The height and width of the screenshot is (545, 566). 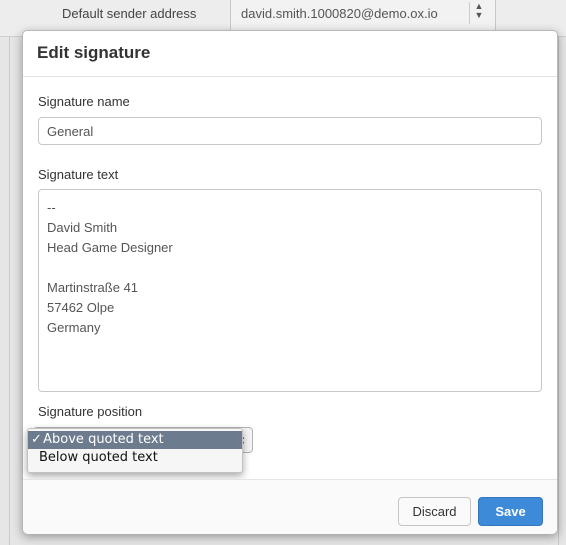 What do you see at coordinates (82, 227) in the screenshot?
I see `signature-text-line: David Smith` at bounding box center [82, 227].